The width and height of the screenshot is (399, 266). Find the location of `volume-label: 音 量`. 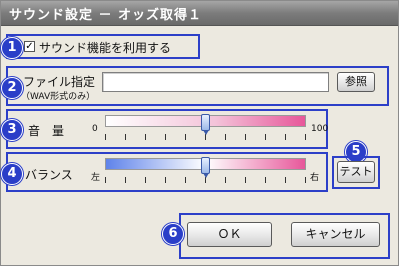

volume-label: 音 量 is located at coordinates (46, 131).